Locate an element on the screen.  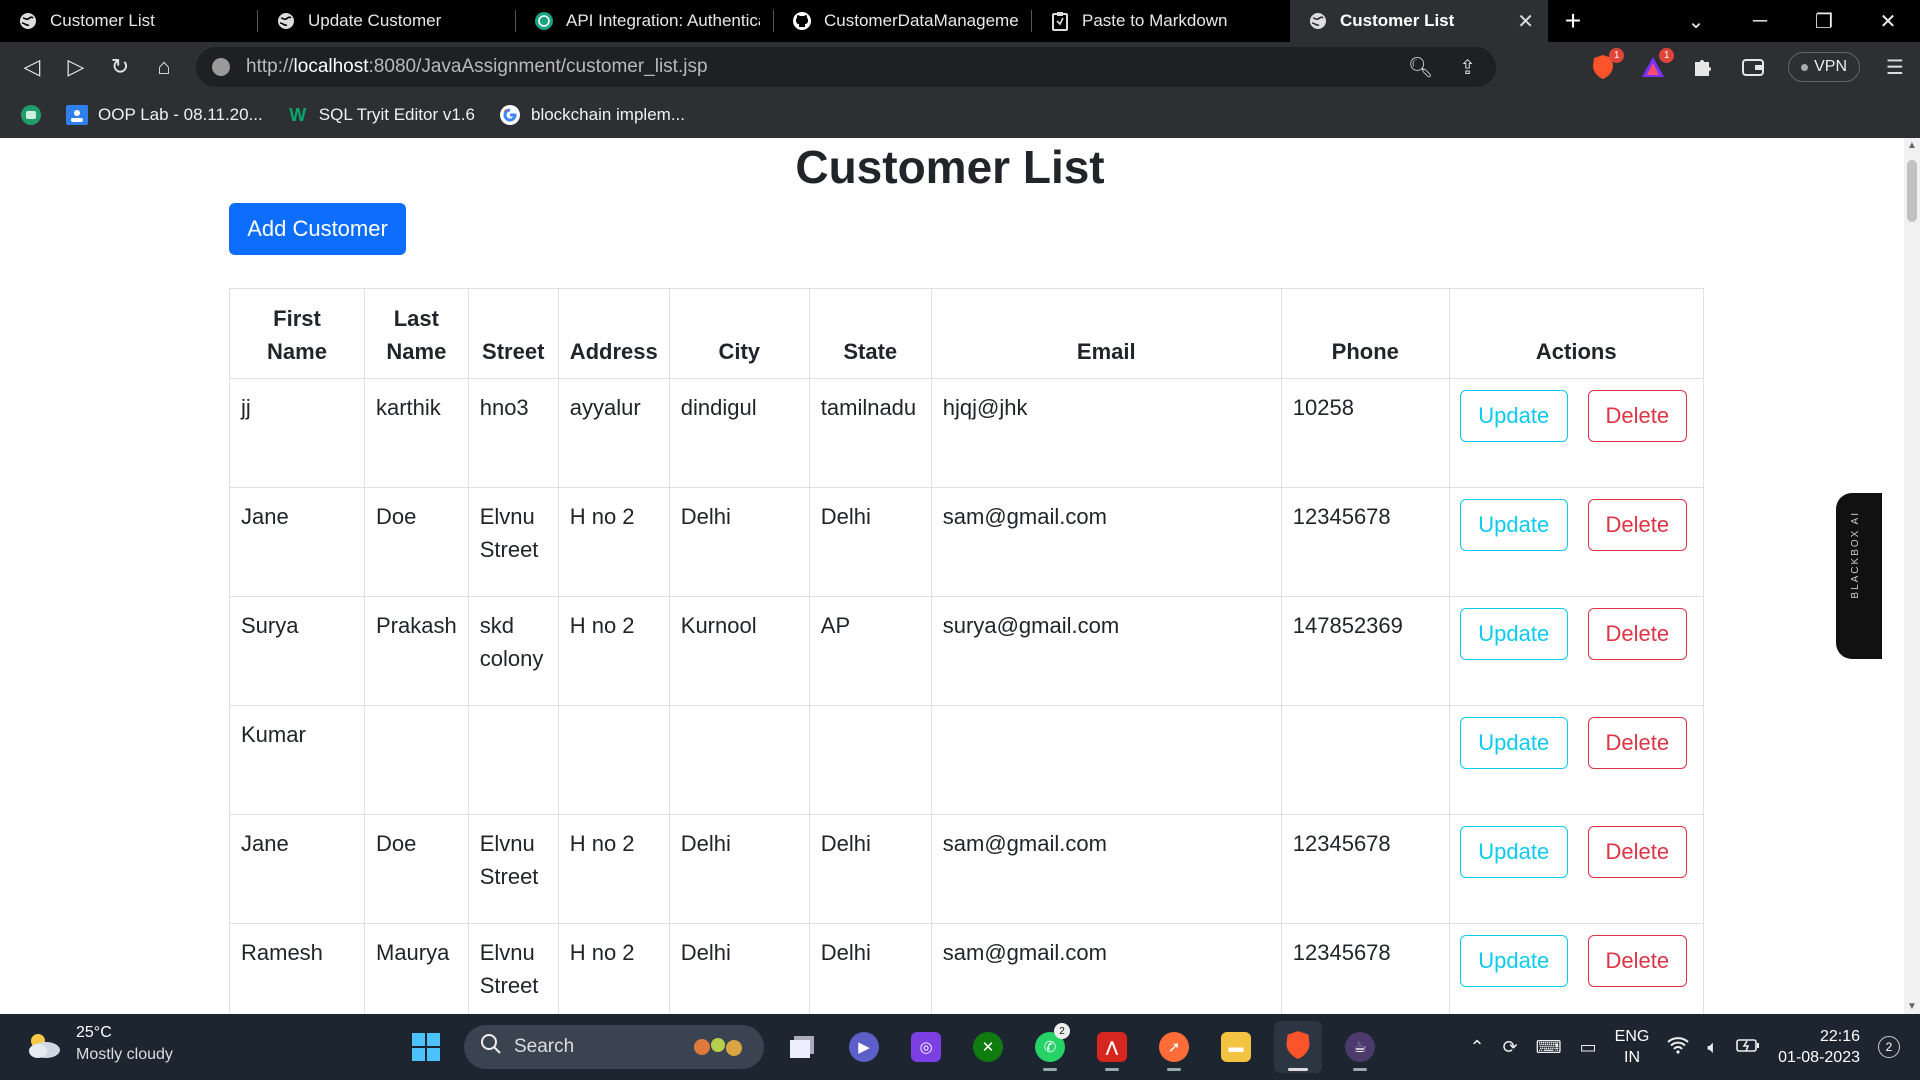
tab-customer-list-1: Customer List is located at coordinates (129, 21).